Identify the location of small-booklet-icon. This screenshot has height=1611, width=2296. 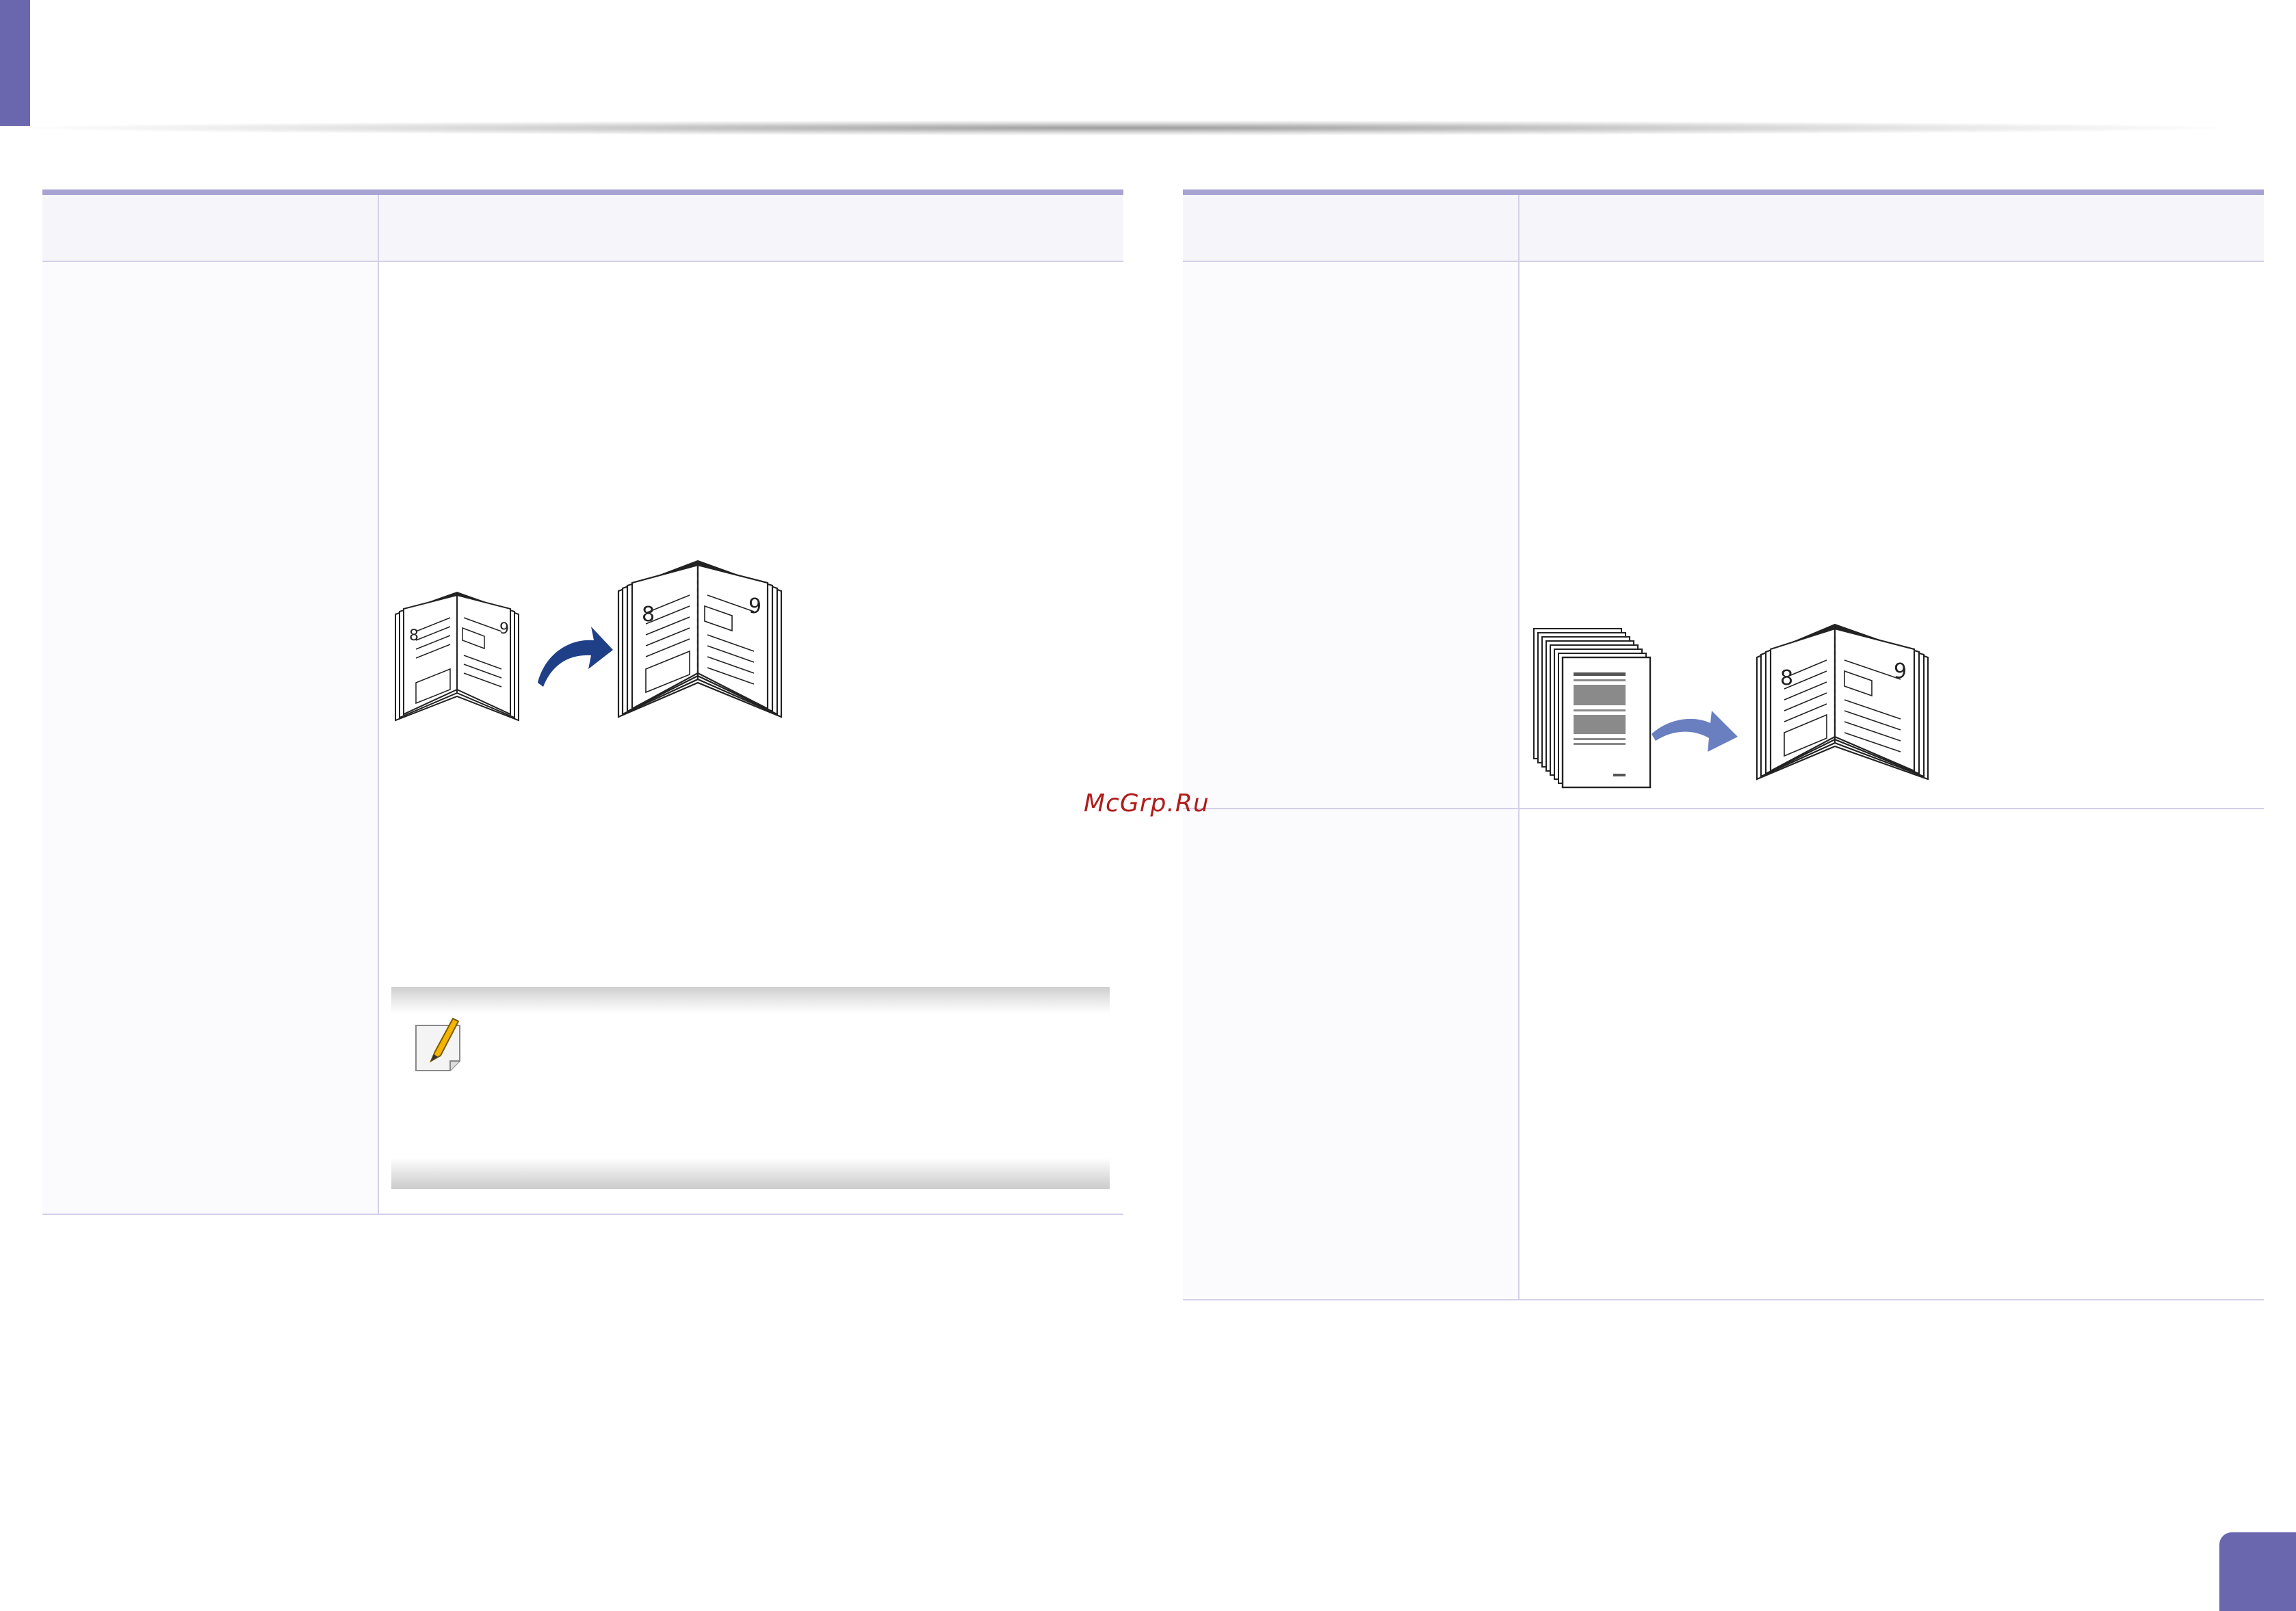
(457, 656).